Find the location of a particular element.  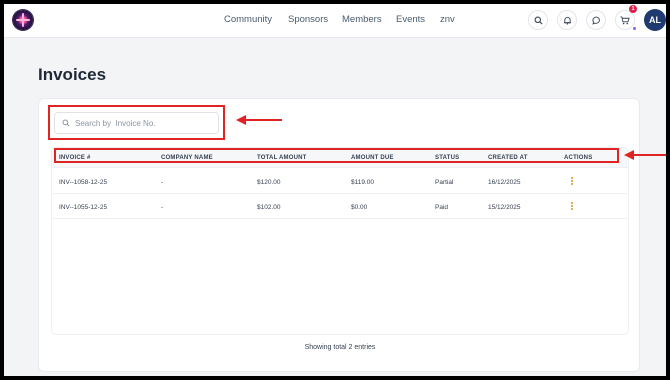

col-company-name: COMPANY NAME is located at coordinates (187, 158).